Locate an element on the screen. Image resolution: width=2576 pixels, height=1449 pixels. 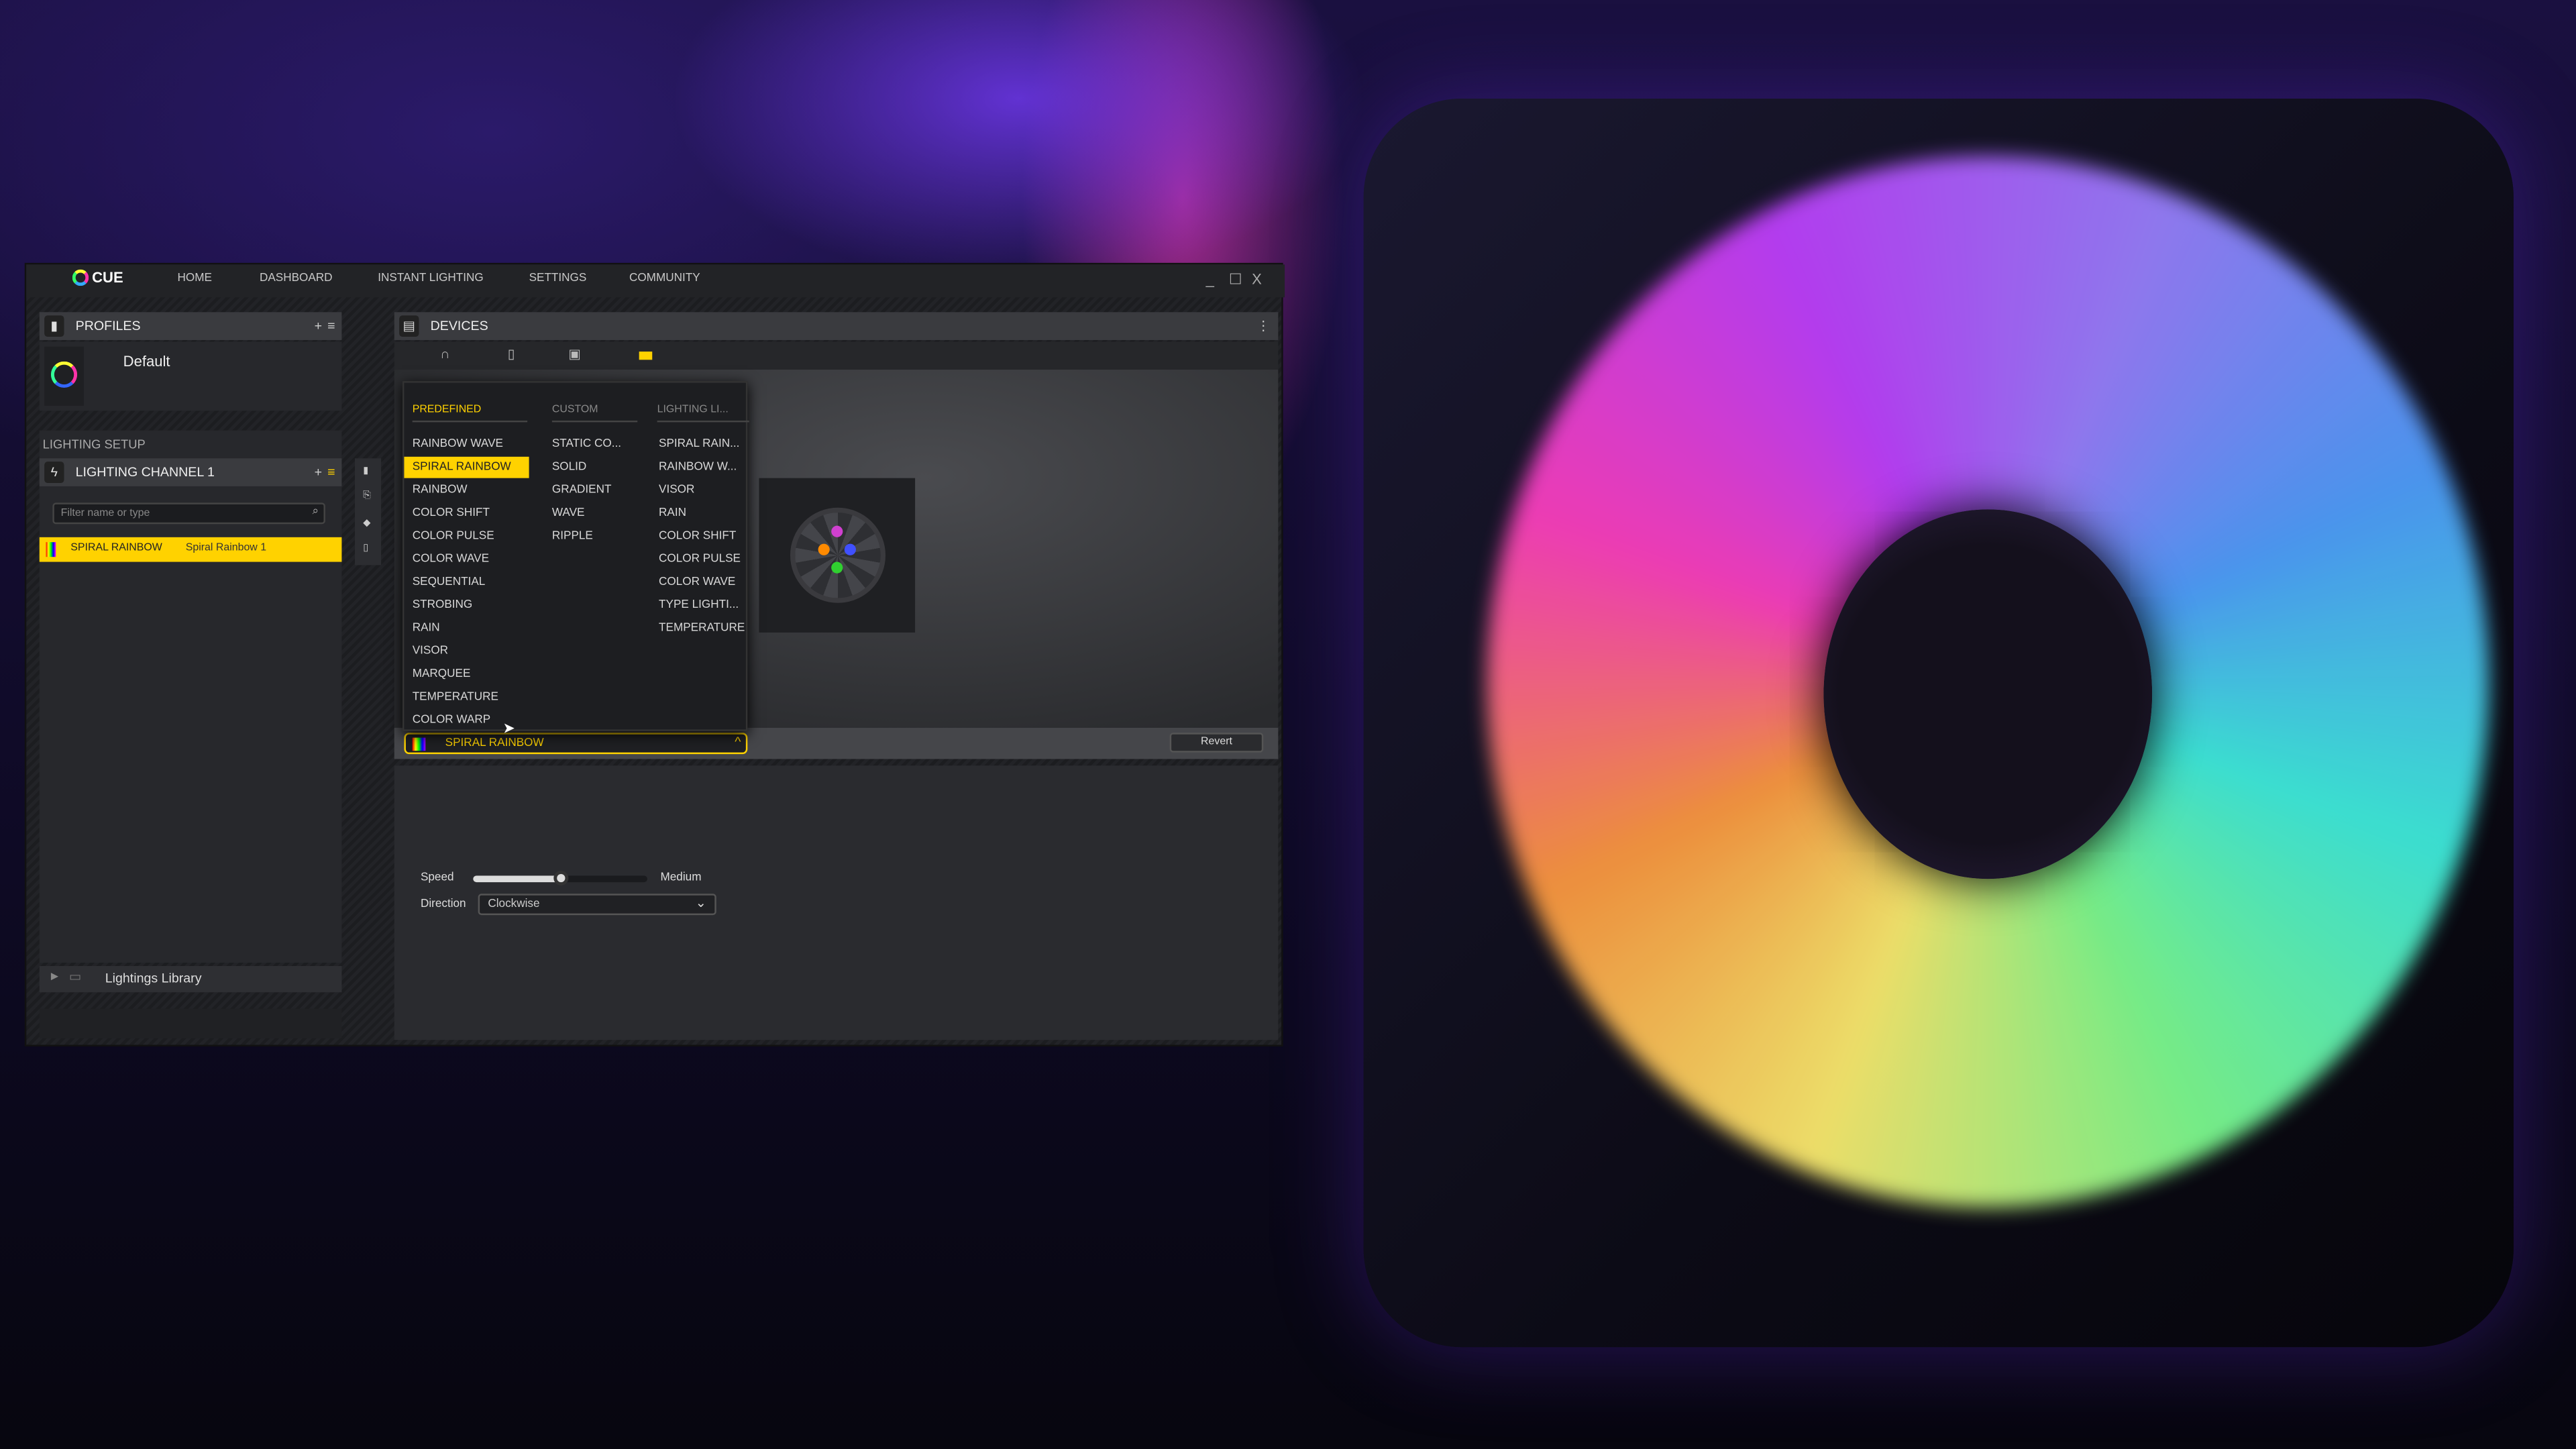
menu-item: RAINBOW WAVE is located at coordinates (466, 444).